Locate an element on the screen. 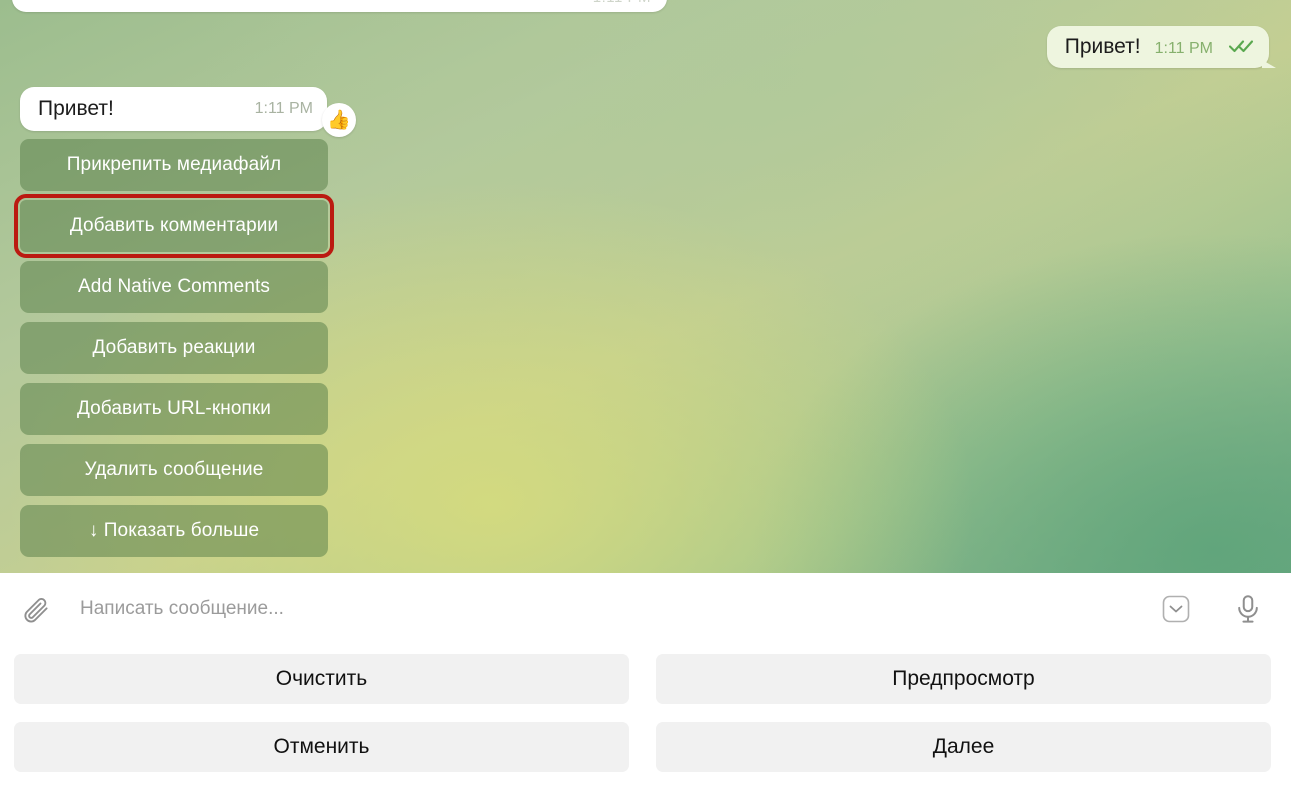 This screenshot has height=788, width=1291. message-time: 1:11 PM is located at coordinates (622, 3).